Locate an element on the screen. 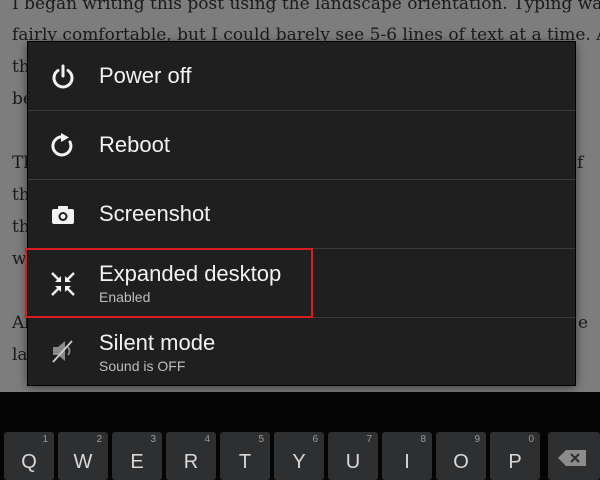 The image size is (600, 480). key-letter: W is located at coordinates (83, 462).